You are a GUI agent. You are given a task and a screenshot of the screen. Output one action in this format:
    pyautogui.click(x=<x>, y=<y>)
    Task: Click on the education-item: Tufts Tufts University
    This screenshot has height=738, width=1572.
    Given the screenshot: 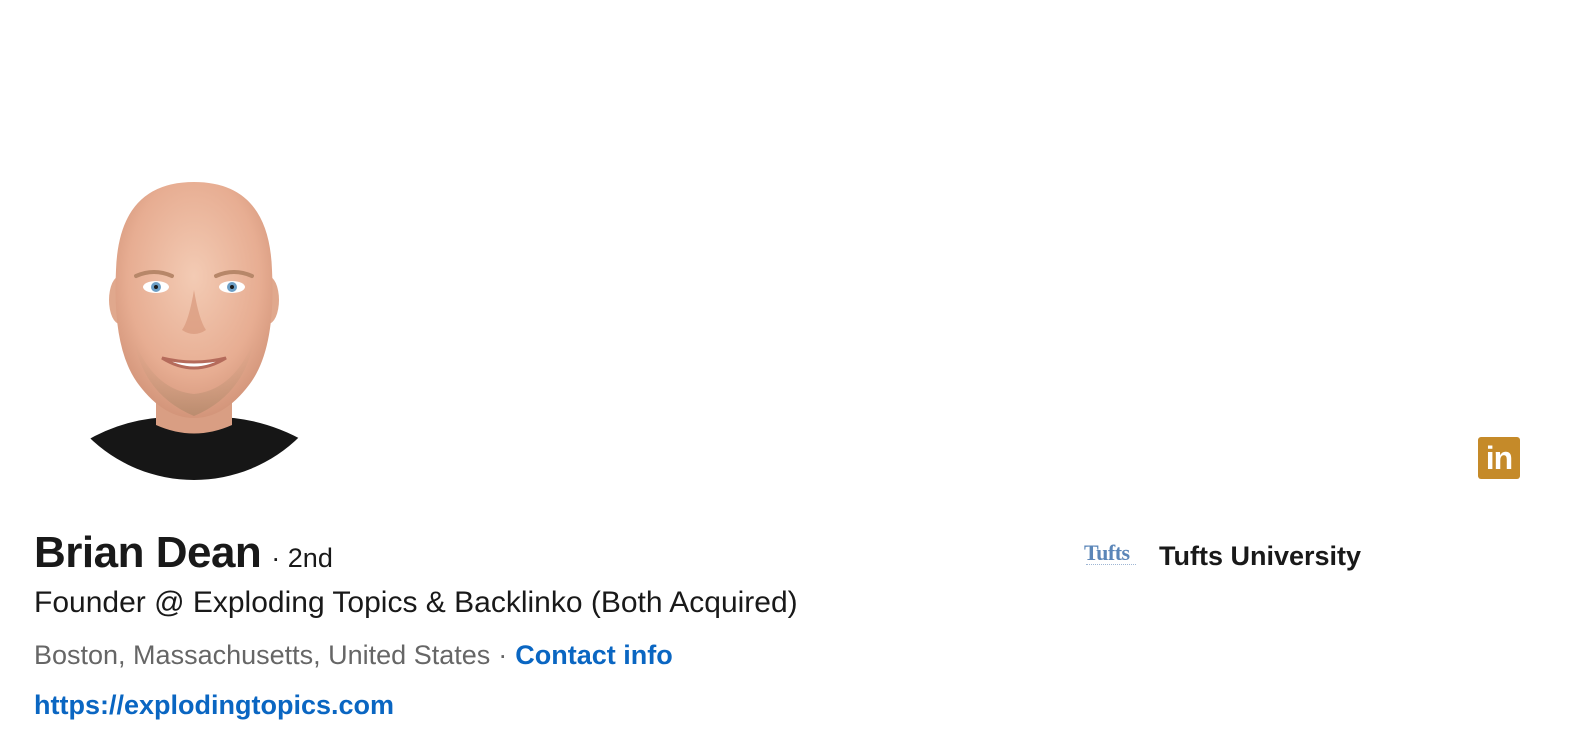 What is the action you would take?
    pyautogui.click(x=1221, y=556)
    